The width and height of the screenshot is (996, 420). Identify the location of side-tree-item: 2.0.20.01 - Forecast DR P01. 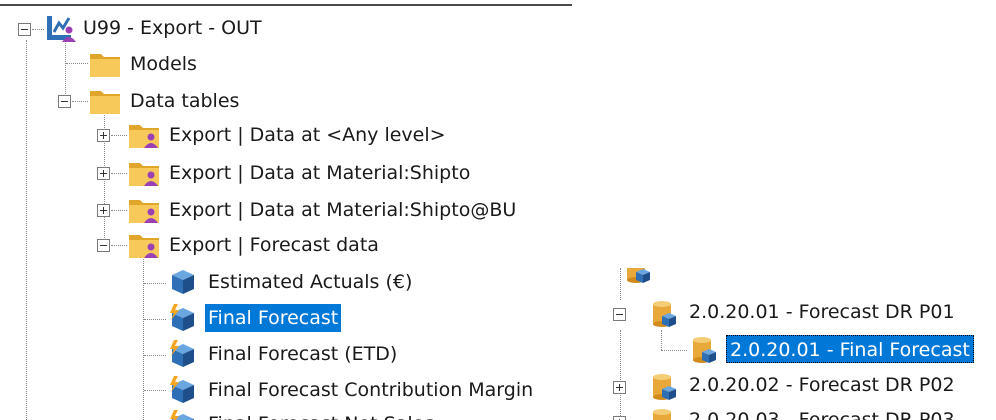
(822, 312).